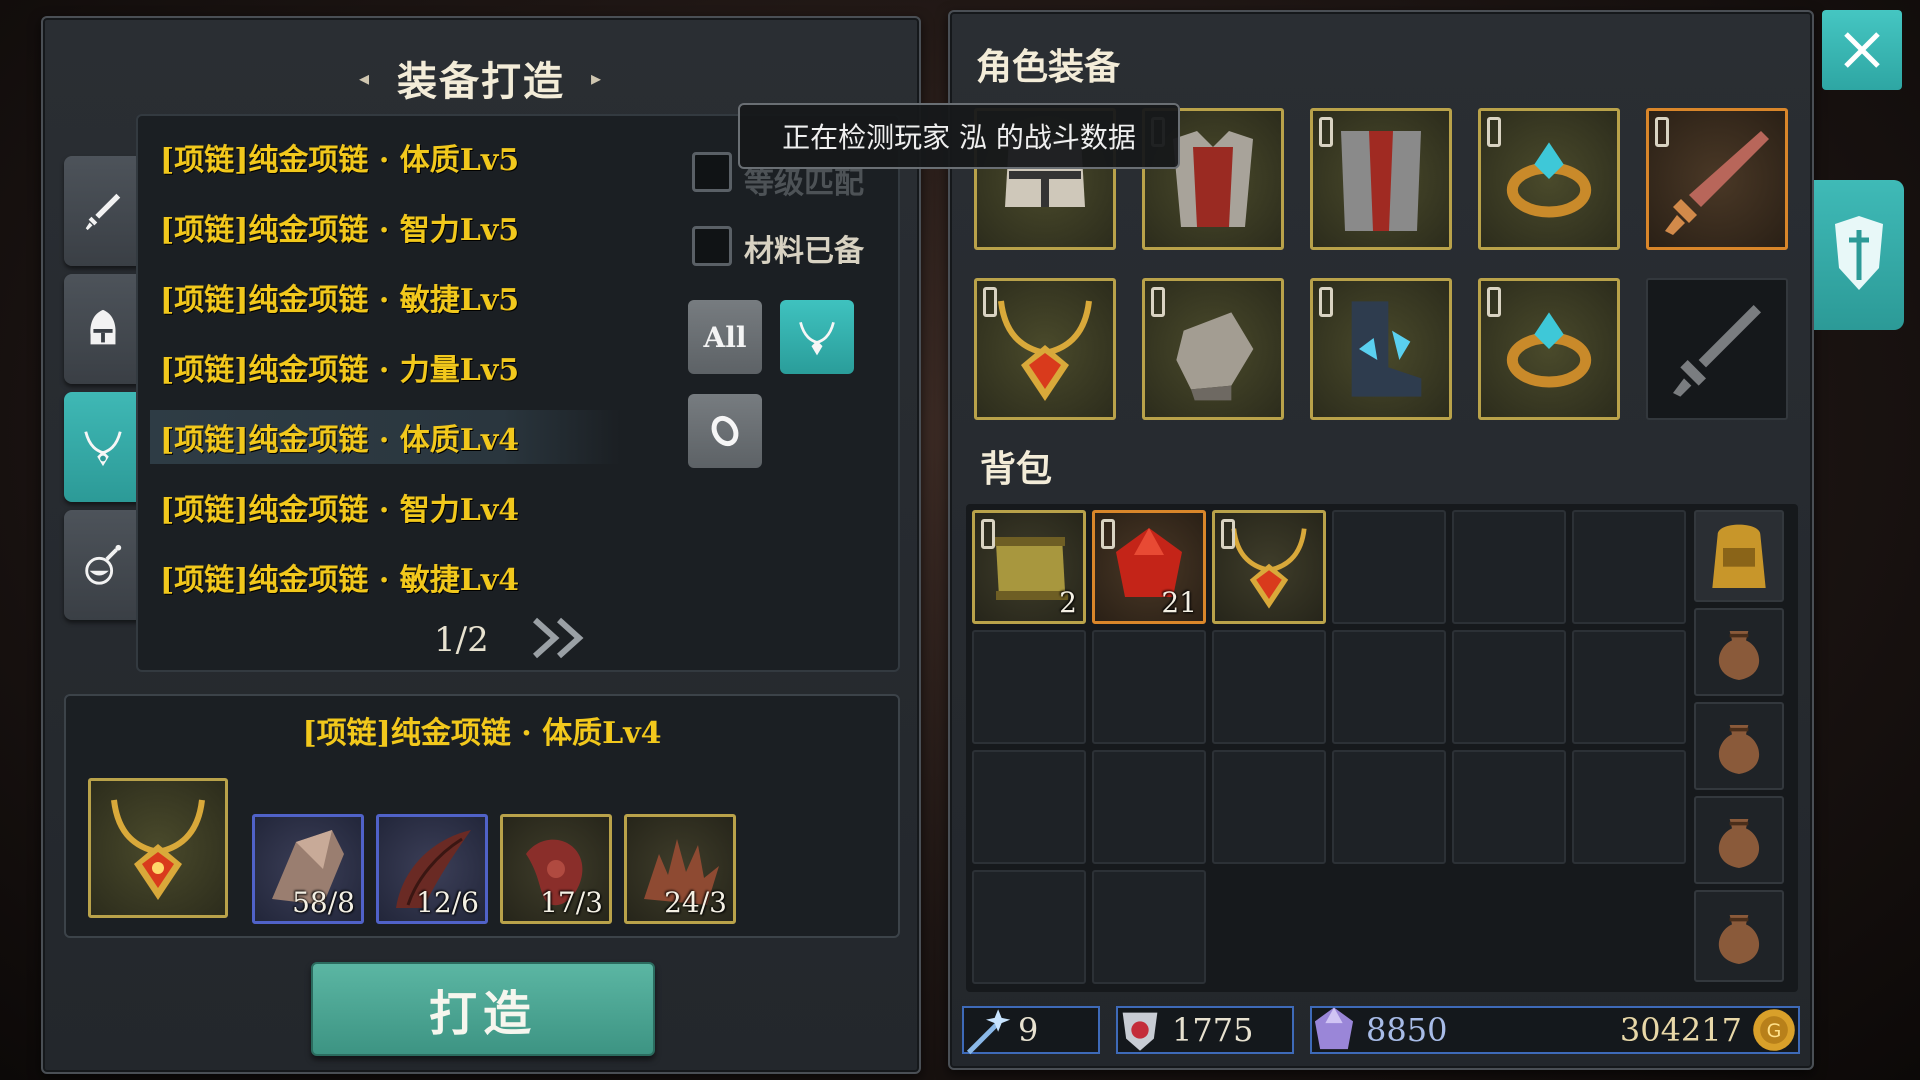 Image resolution: width=1920 pixels, height=1080 pixels. What do you see at coordinates (370, 577) in the screenshot?
I see `recipe-item: [项链]纯金项链 · 敏捷Lv4` at bounding box center [370, 577].